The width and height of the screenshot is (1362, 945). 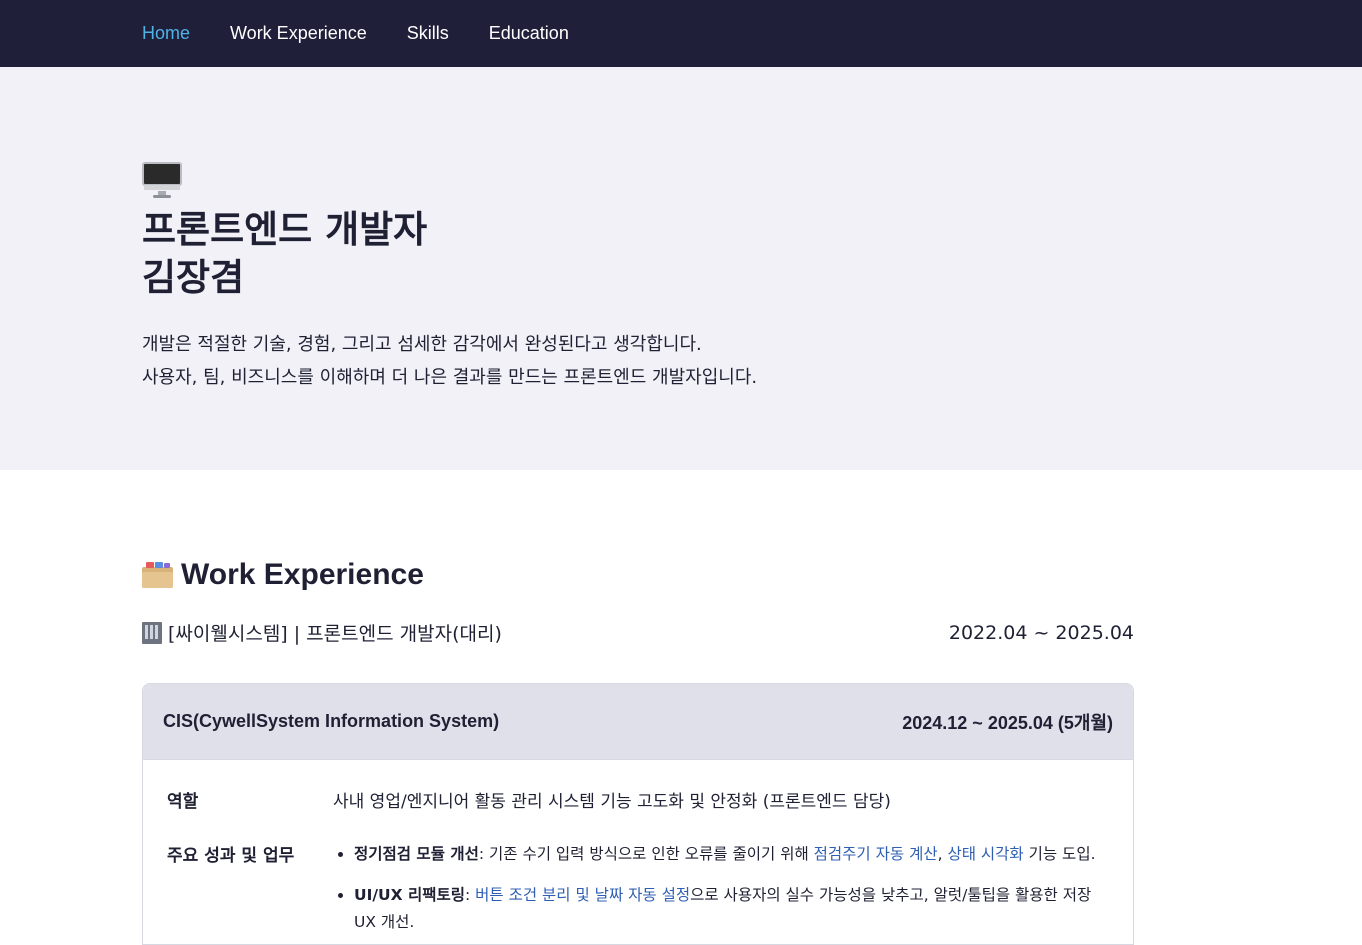 What do you see at coordinates (428, 33) in the screenshot?
I see `nav-item-skills: Skills` at bounding box center [428, 33].